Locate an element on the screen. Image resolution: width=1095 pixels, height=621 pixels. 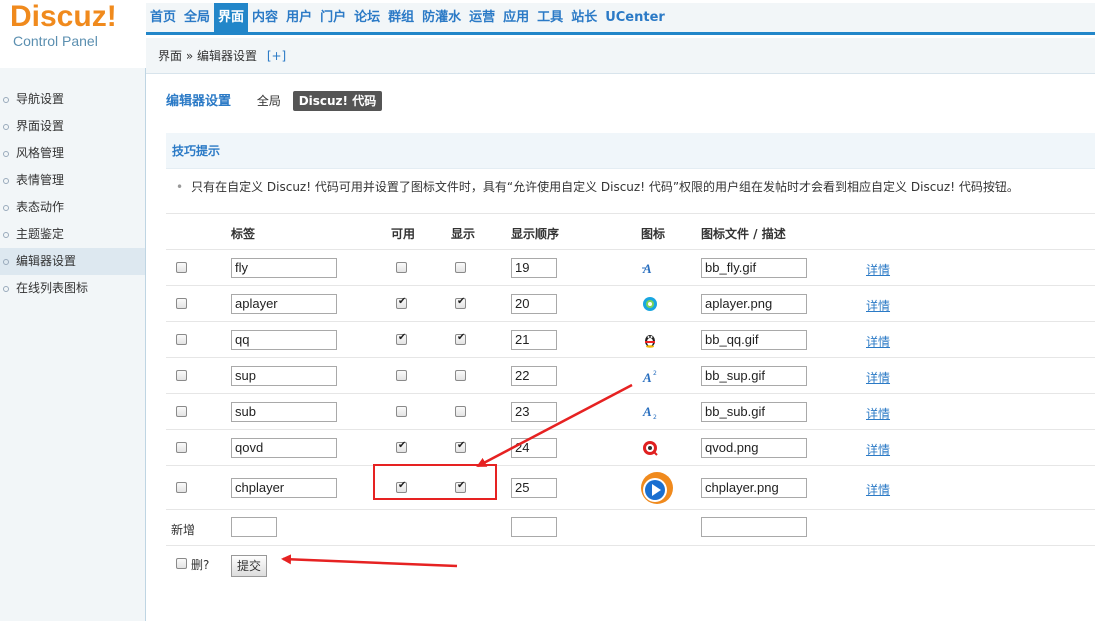
sidebar-item: 界面设置 is located at coordinates (72, 126).